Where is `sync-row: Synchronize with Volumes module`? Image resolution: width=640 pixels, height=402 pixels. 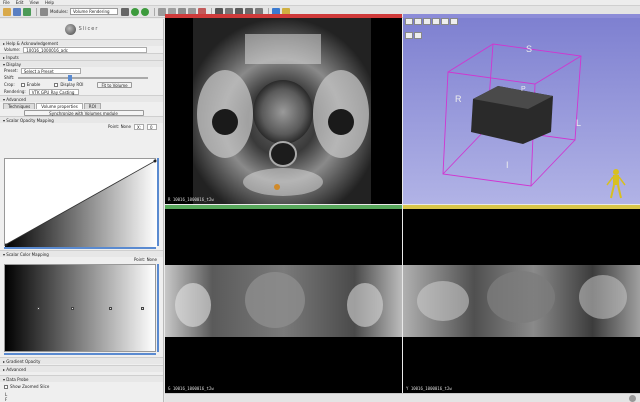 sync-row: Synchronize with Volumes module is located at coordinates (81, 112).